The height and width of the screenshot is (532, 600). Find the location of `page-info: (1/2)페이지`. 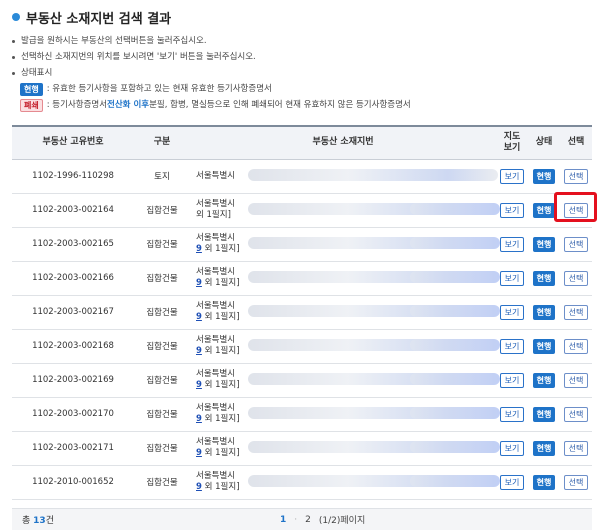

page-info: (1/2)페이지 is located at coordinates (342, 521).